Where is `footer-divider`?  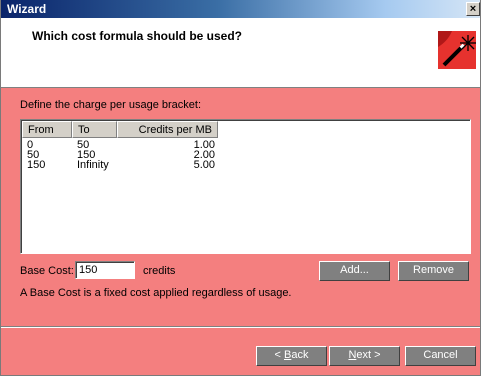
footer-divider is located at coordinates (240, 327).